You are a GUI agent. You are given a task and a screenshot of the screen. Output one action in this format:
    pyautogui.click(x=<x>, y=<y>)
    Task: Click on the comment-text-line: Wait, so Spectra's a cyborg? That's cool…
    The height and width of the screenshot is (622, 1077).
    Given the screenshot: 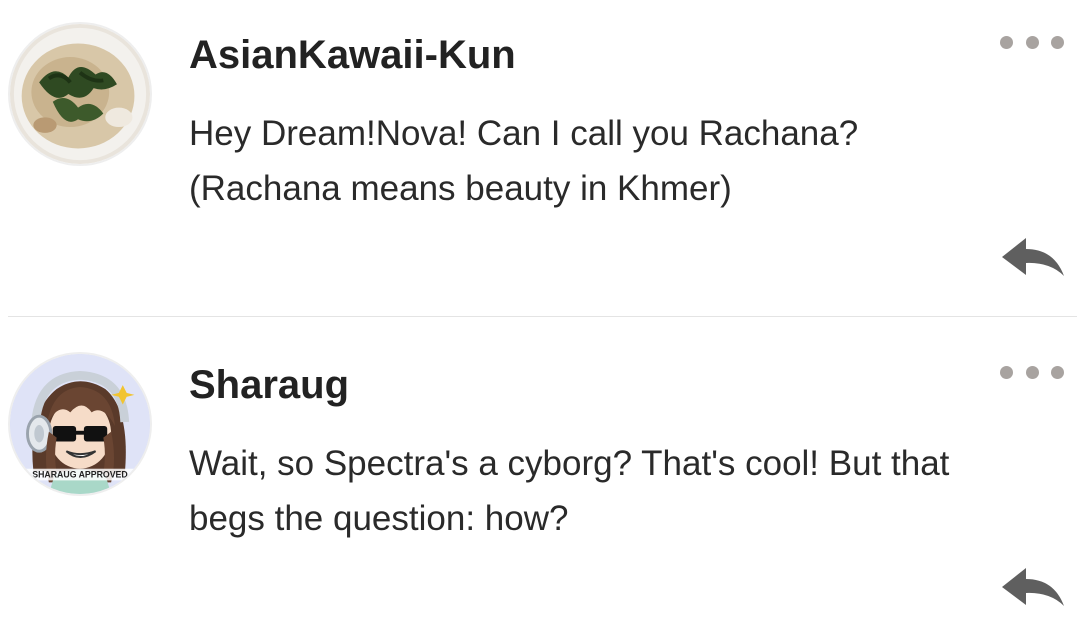 What is the action you would take?
    pyautogui.click(x=569, y=463)
    